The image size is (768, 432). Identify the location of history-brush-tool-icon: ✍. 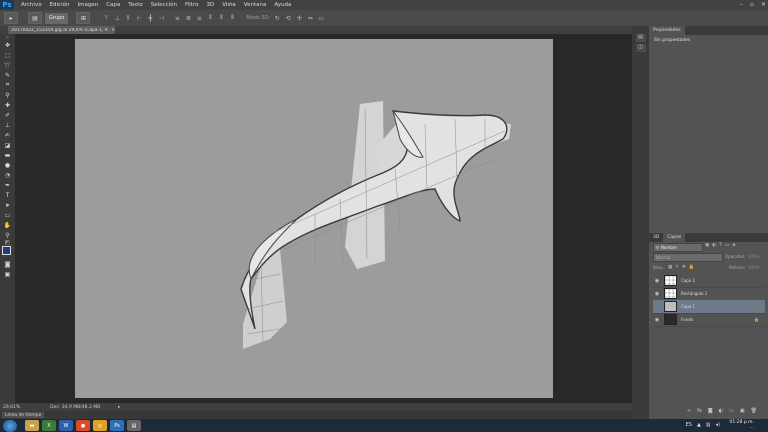
(7, 135).